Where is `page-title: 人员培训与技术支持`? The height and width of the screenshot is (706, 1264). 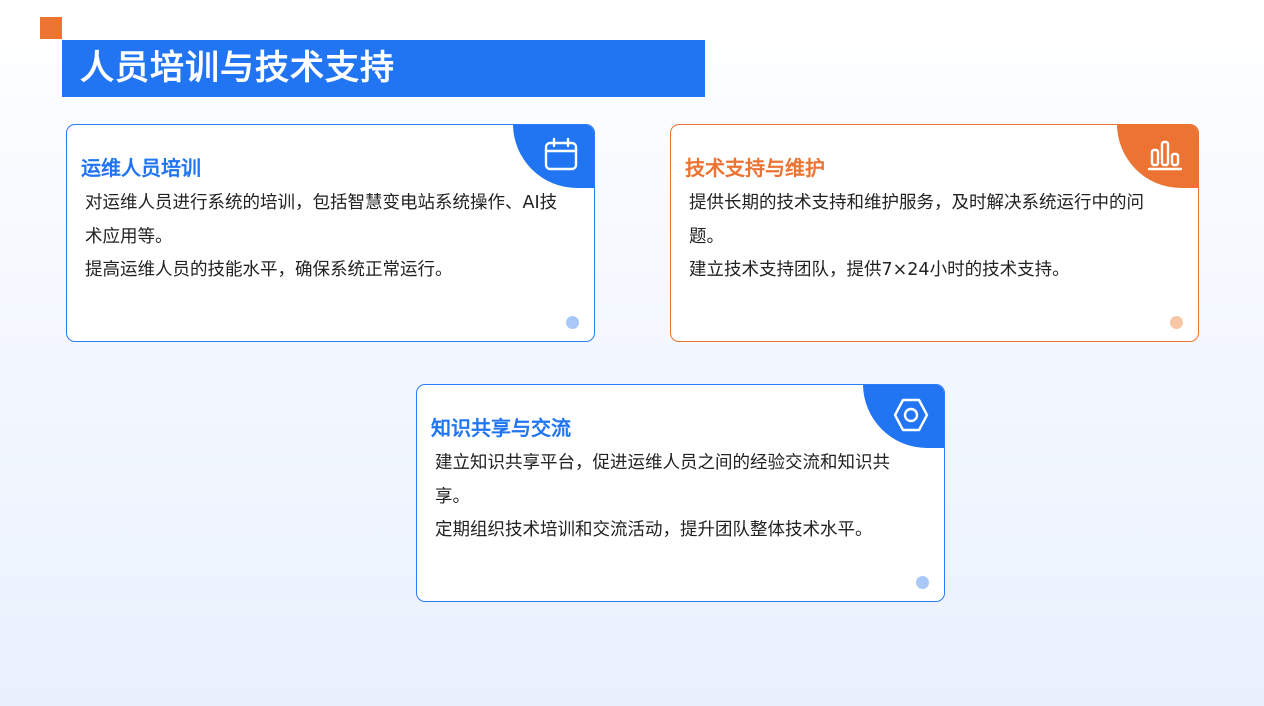
page-title: 人员培训与技术支持 is located at coordinates (383, 68).